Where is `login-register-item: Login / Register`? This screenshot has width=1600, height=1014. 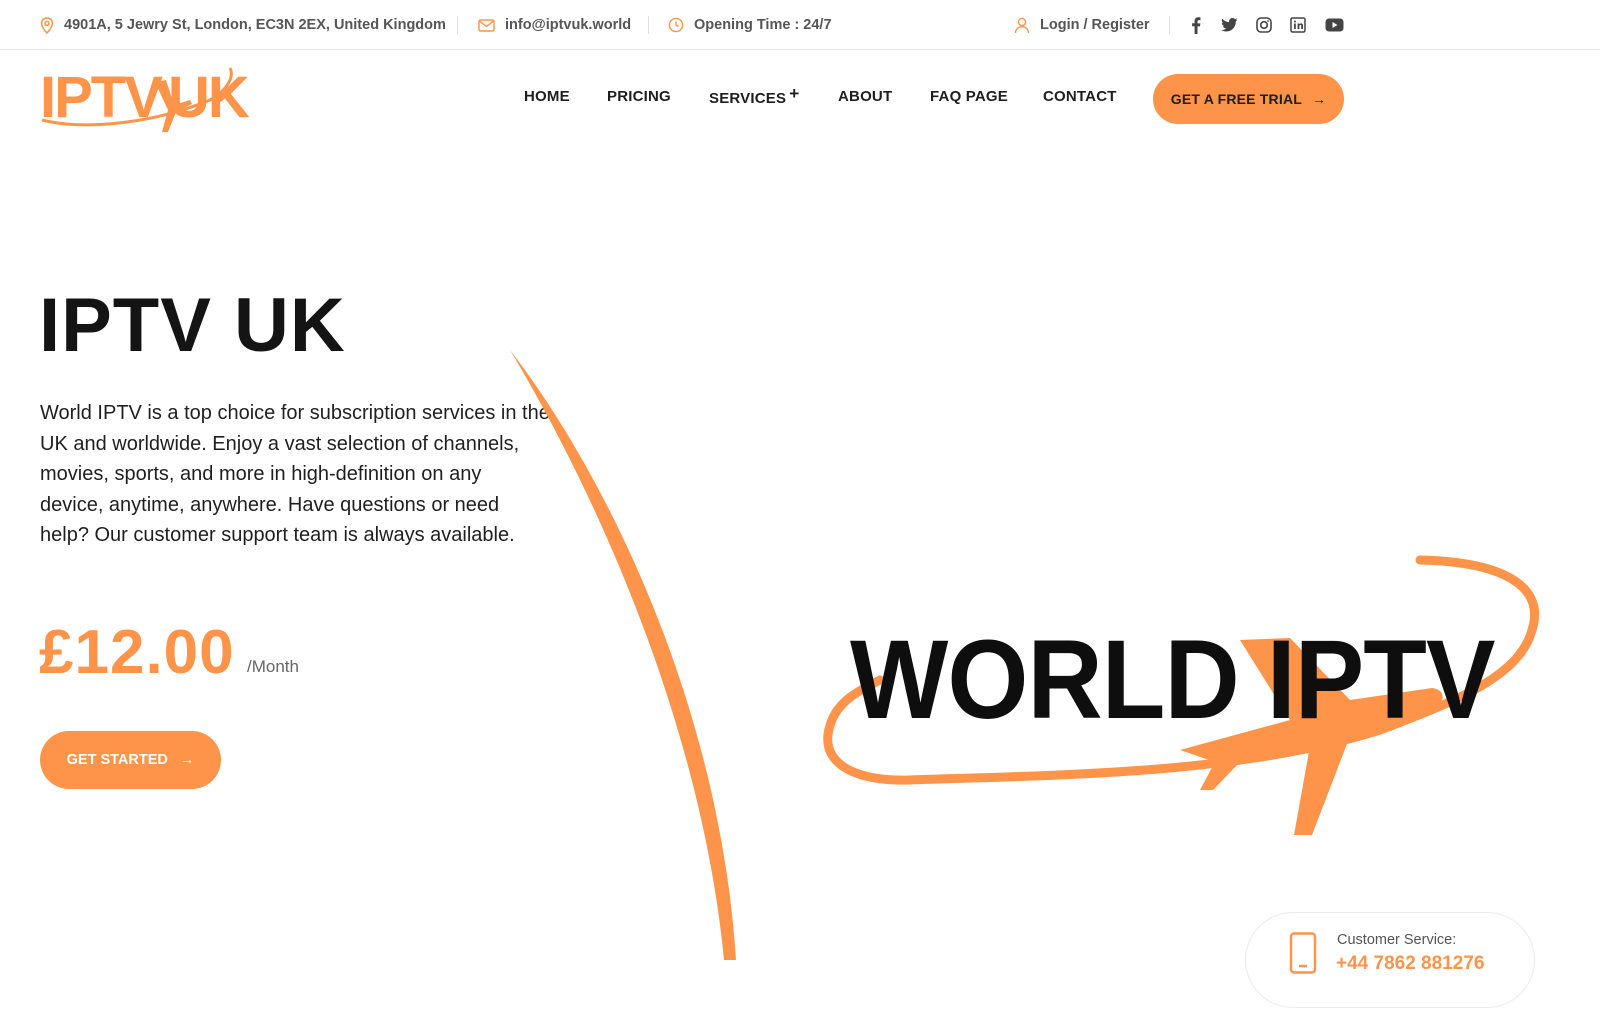
login-register-item: Login / Register is located at coordinates (1082, 25).